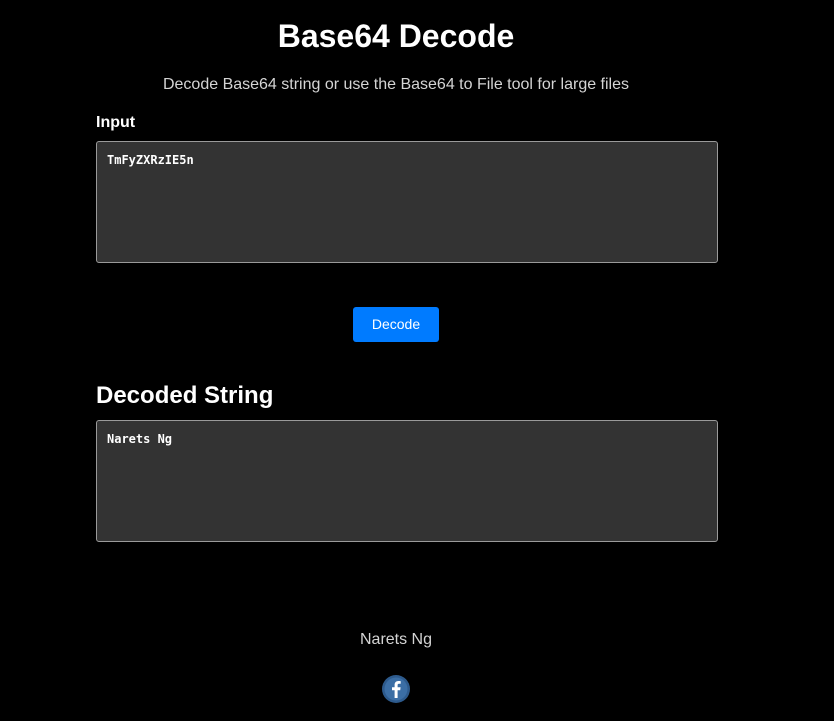  I want to click on footer-author: Narets Ng, so click(396, 639).